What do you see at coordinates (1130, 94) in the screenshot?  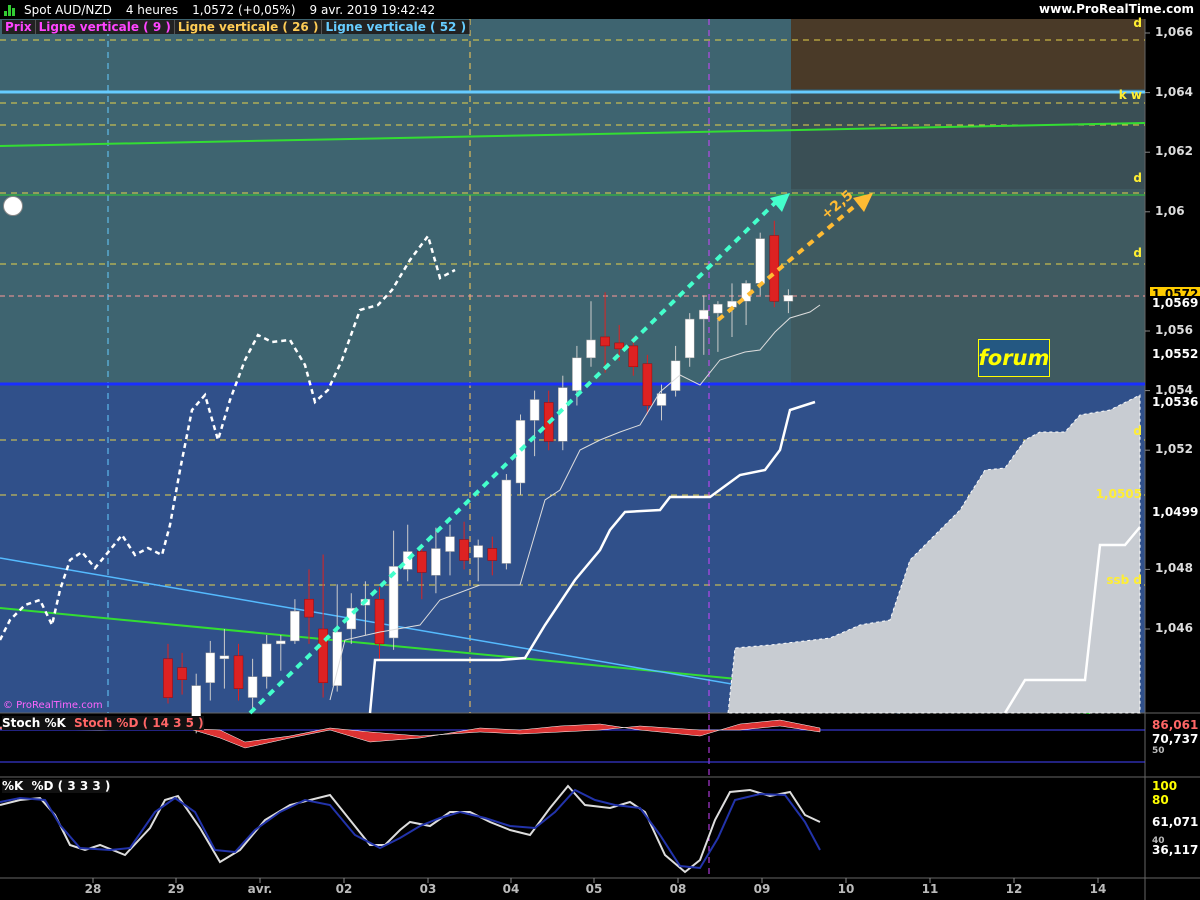 I see `level-label: k w` at bounding box center [1130, 94].